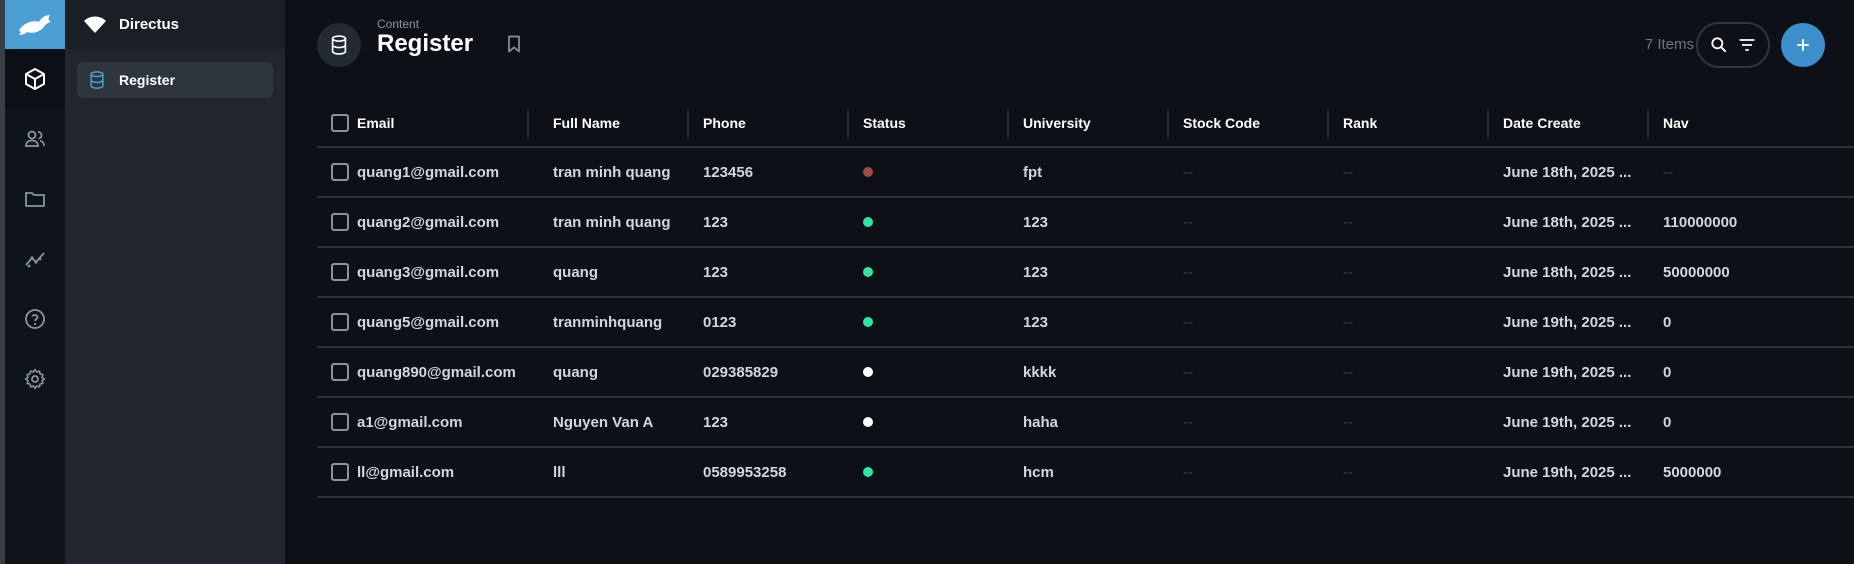 This screenshot has width=1854, height=564. Describe the element at coordinates (339, 45) in the screenshot. I see `collection-database-icon` at that location.